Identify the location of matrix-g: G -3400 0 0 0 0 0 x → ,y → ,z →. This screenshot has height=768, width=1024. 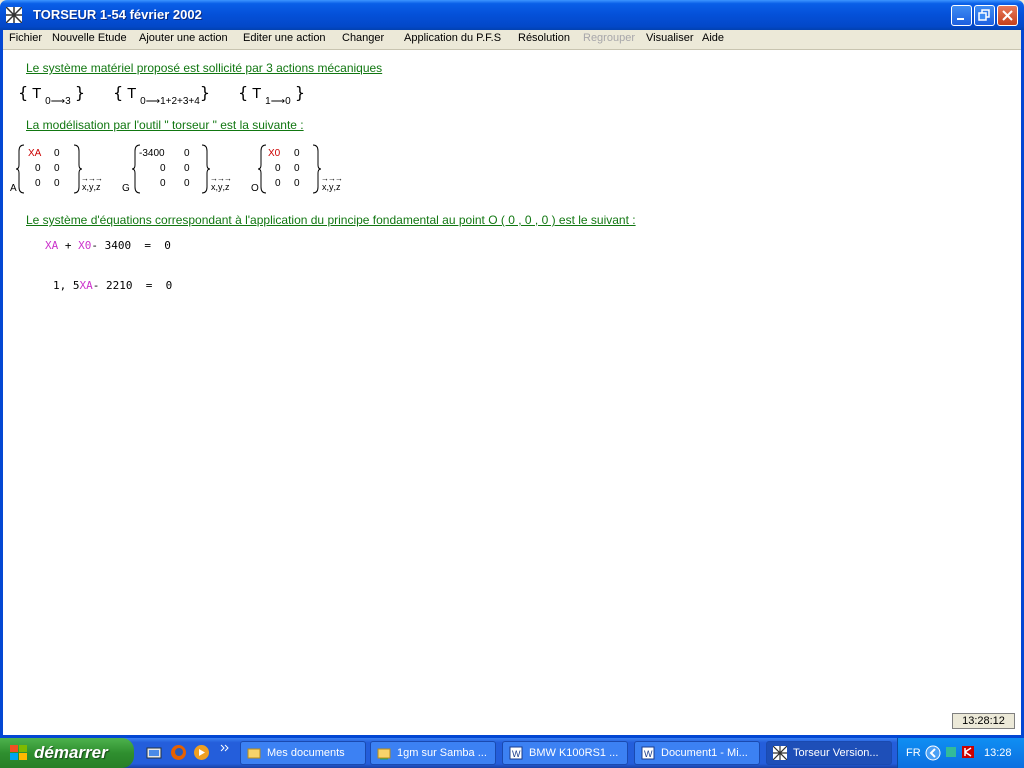
(177, 168).